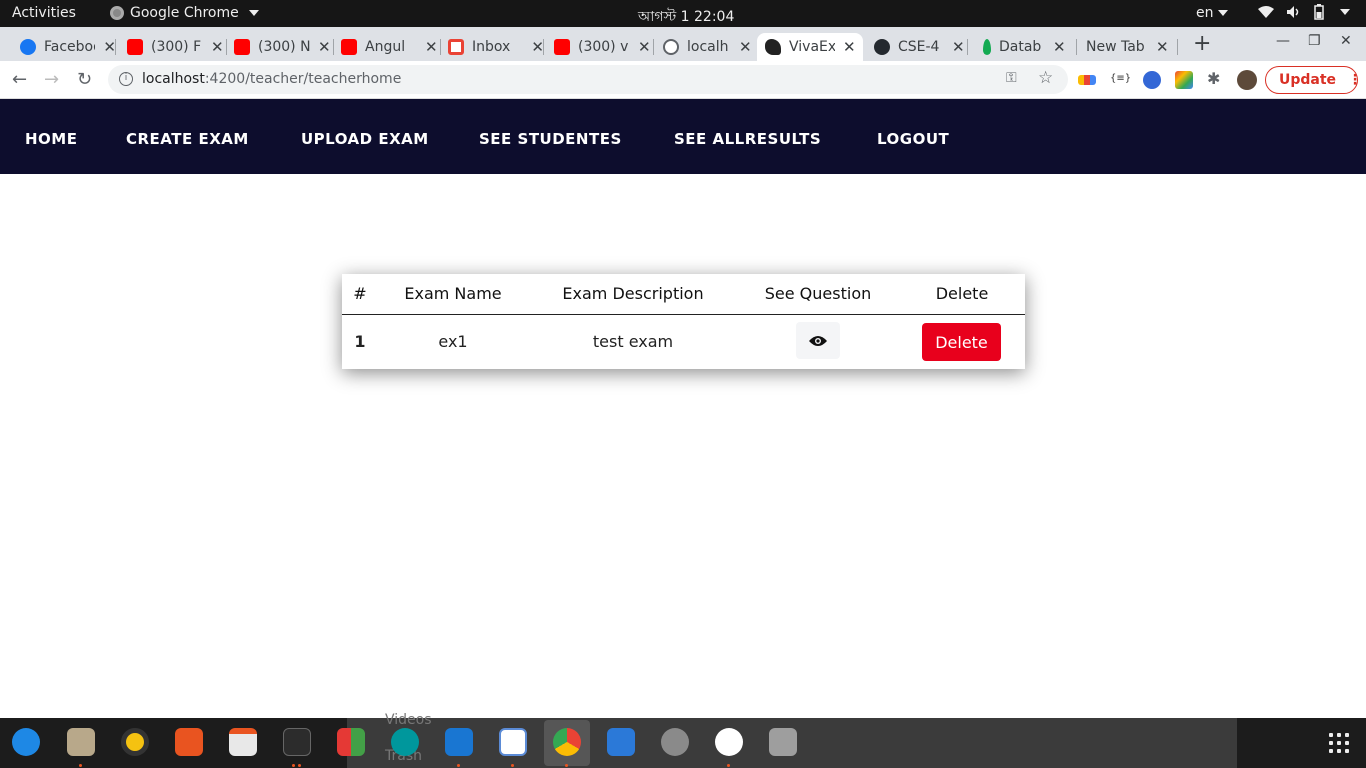  Describe the element at coordinates (1120, 82) in the screenshot. I see `json-extension-icon: {≡}` at that location.